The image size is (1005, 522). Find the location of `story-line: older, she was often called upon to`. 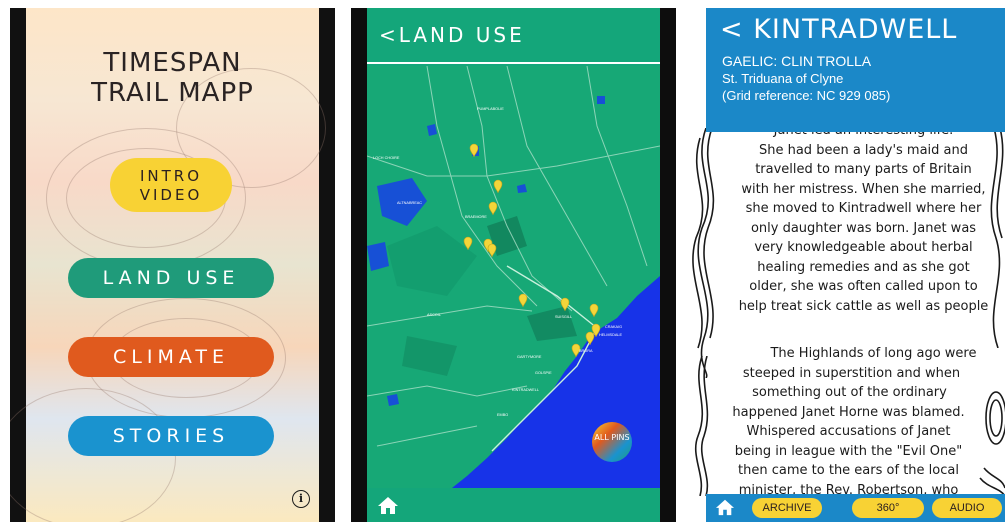

story-line: older, she was often called upon to is located at coordinates (863, 286).